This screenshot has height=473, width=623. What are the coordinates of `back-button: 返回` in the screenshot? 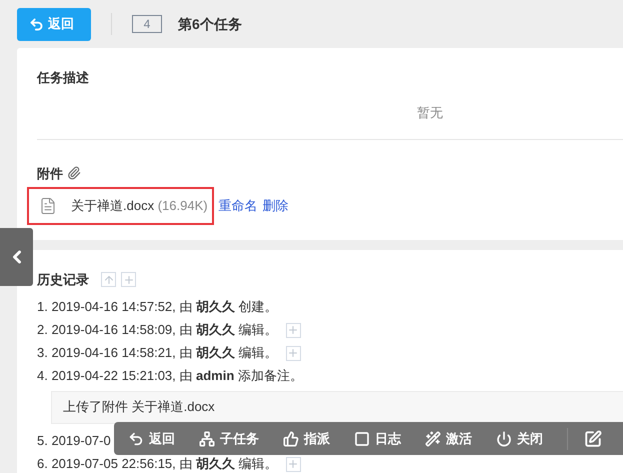 It's located at (54, 24).